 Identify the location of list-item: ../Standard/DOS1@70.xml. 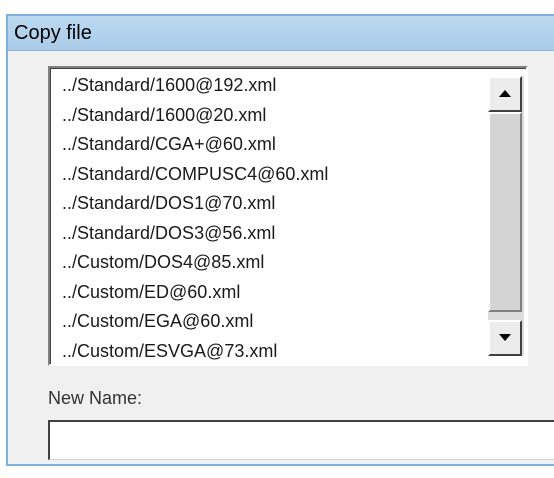
(195, 204).